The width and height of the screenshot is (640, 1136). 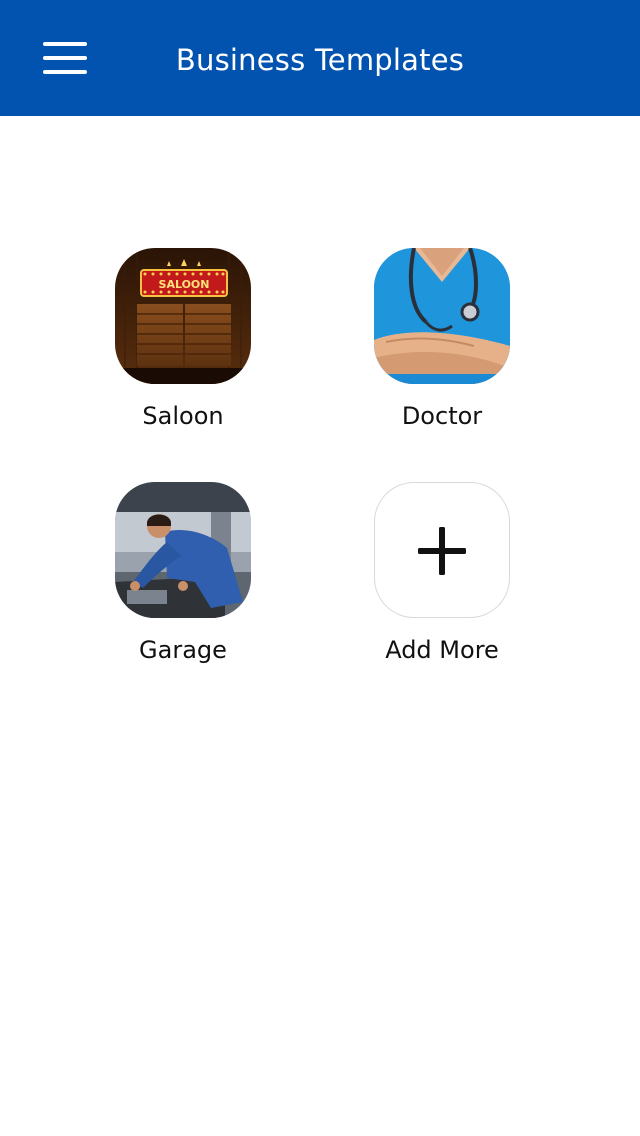 I want to click on page-title: Business Templates, so click(x=320, y=60).